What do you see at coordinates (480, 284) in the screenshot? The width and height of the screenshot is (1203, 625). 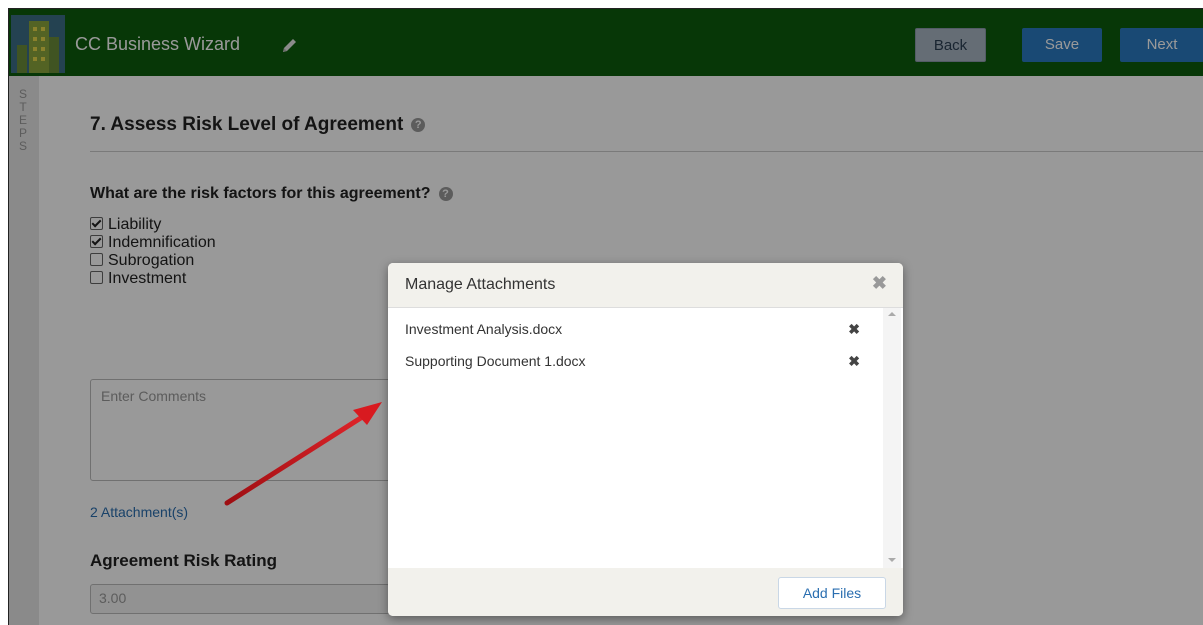 I see `dialog-title: Manage Attachments` at bounding box center [480, 284].